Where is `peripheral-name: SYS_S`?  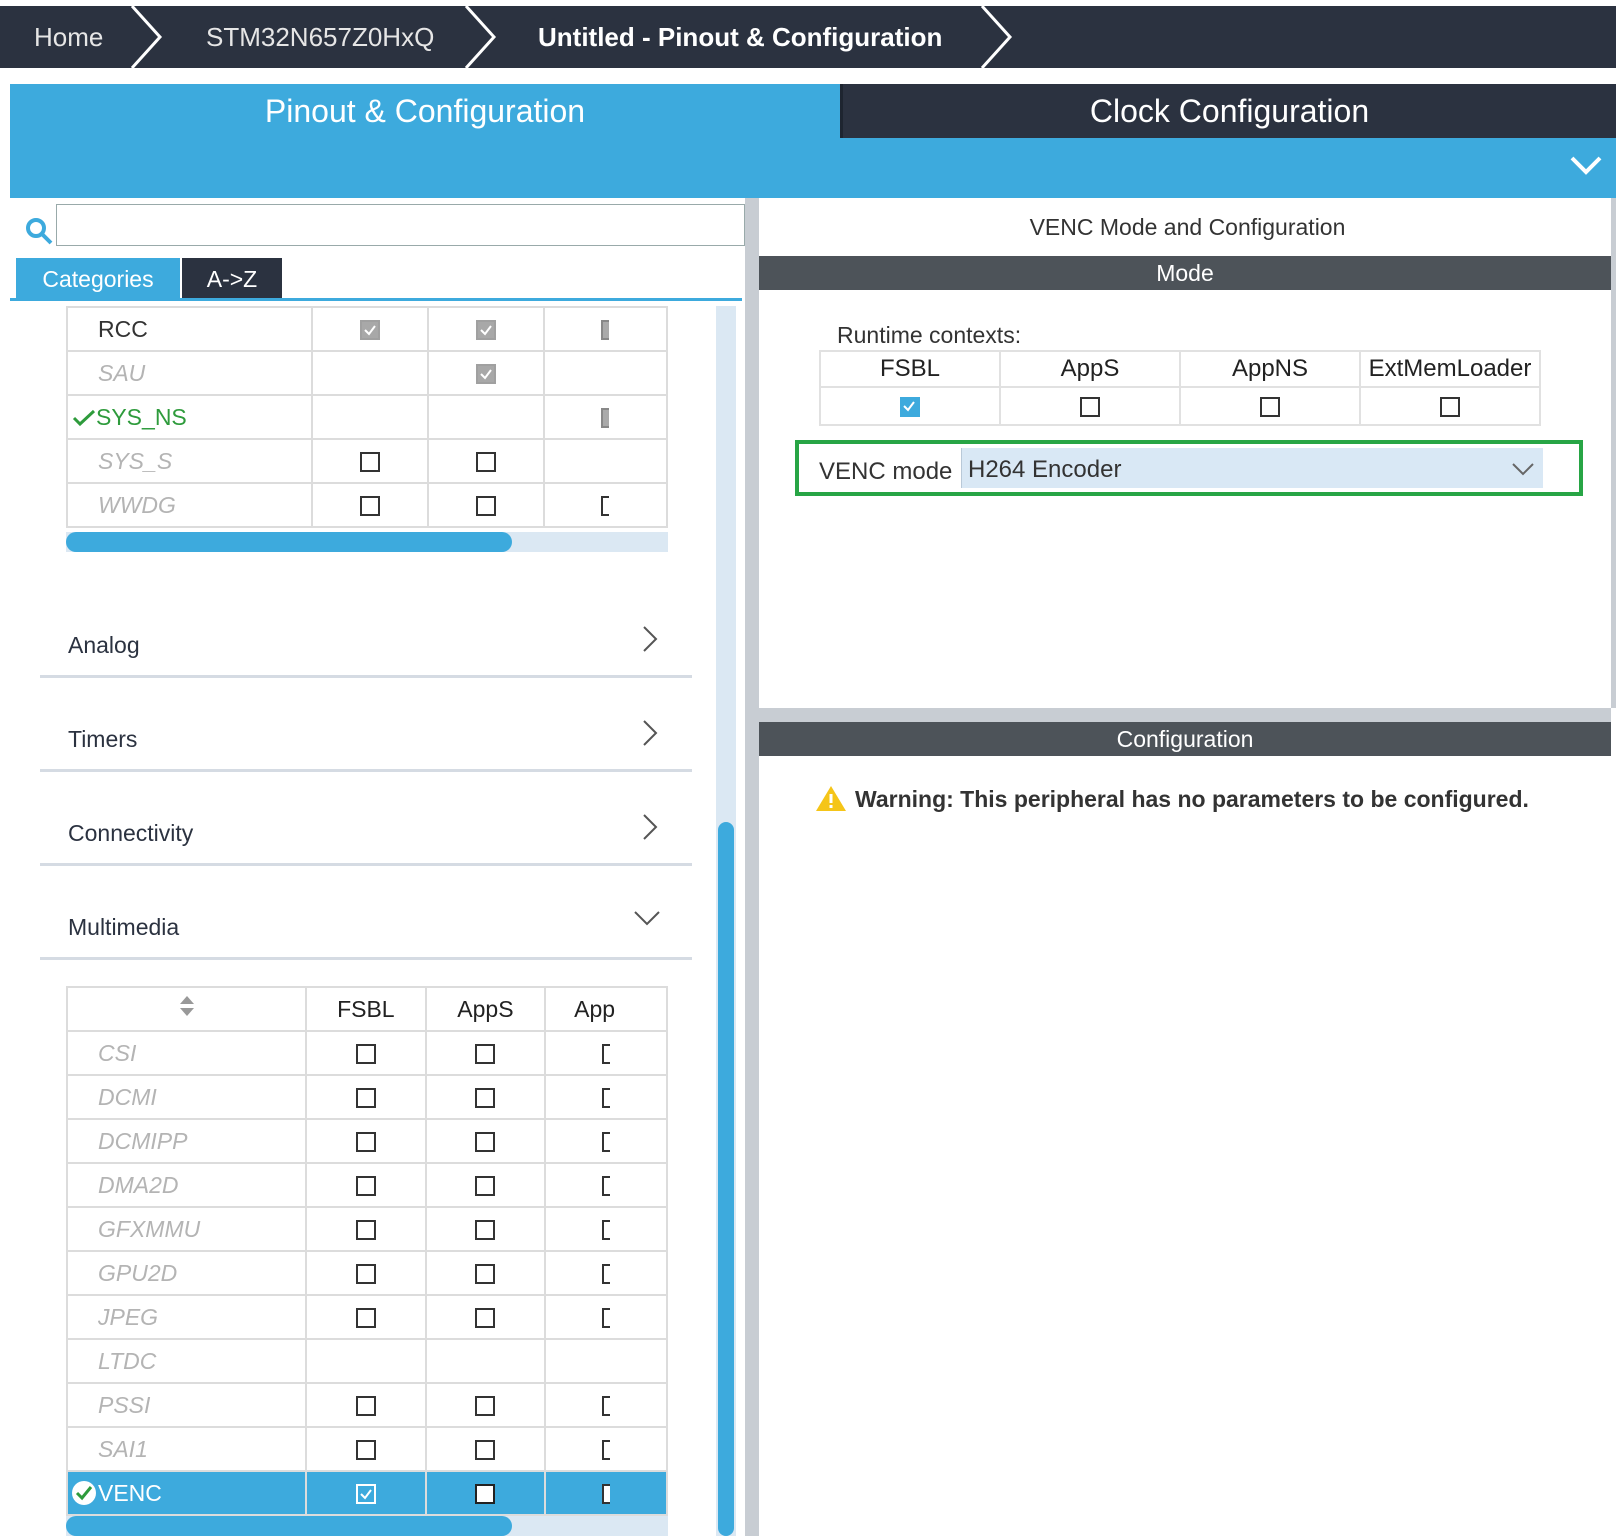
peripheral-name: SYS_S is located at coordinates (189, 461).